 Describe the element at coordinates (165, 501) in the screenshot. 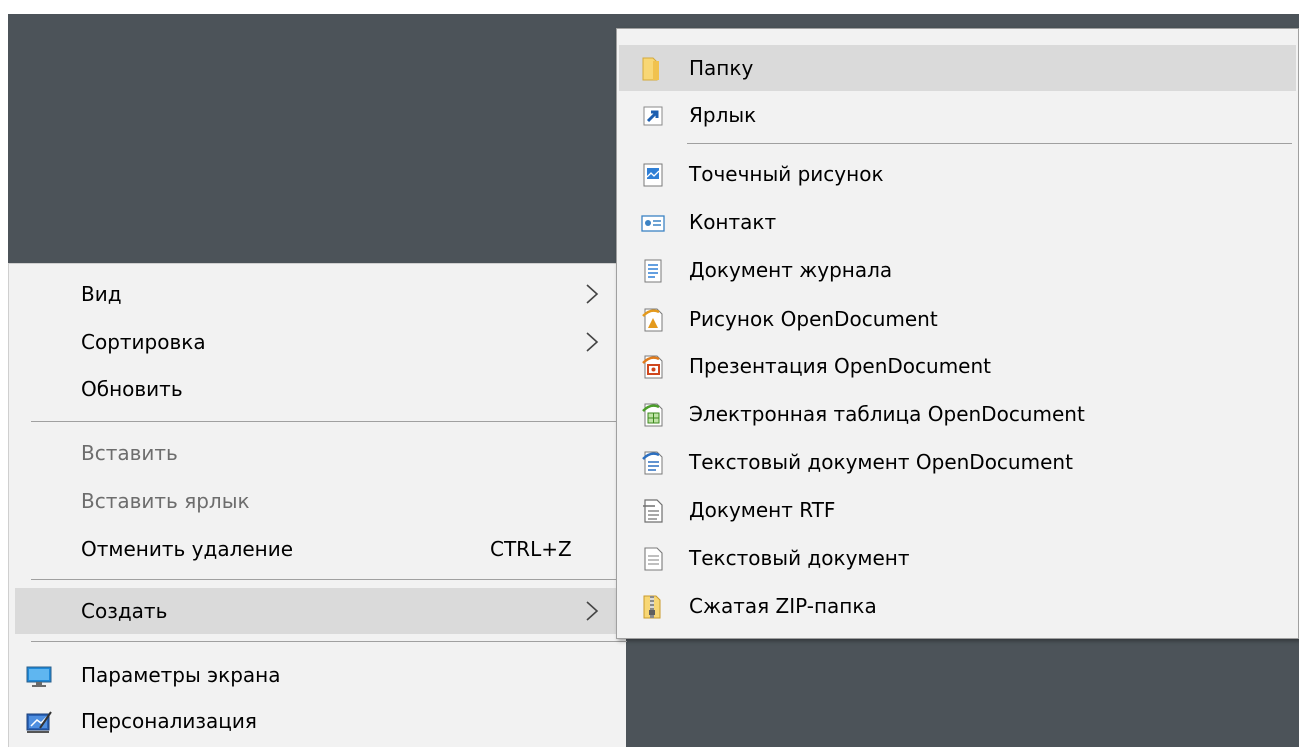

I see `menu-item-label: Вставить ярлык` at that location.